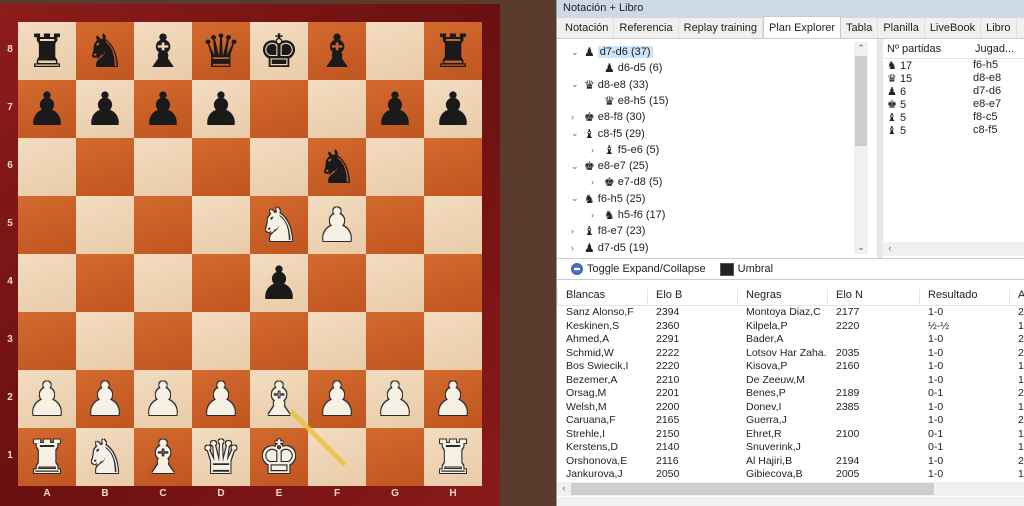  I want to click on black-king-piece: ♚, so click(278, 51).